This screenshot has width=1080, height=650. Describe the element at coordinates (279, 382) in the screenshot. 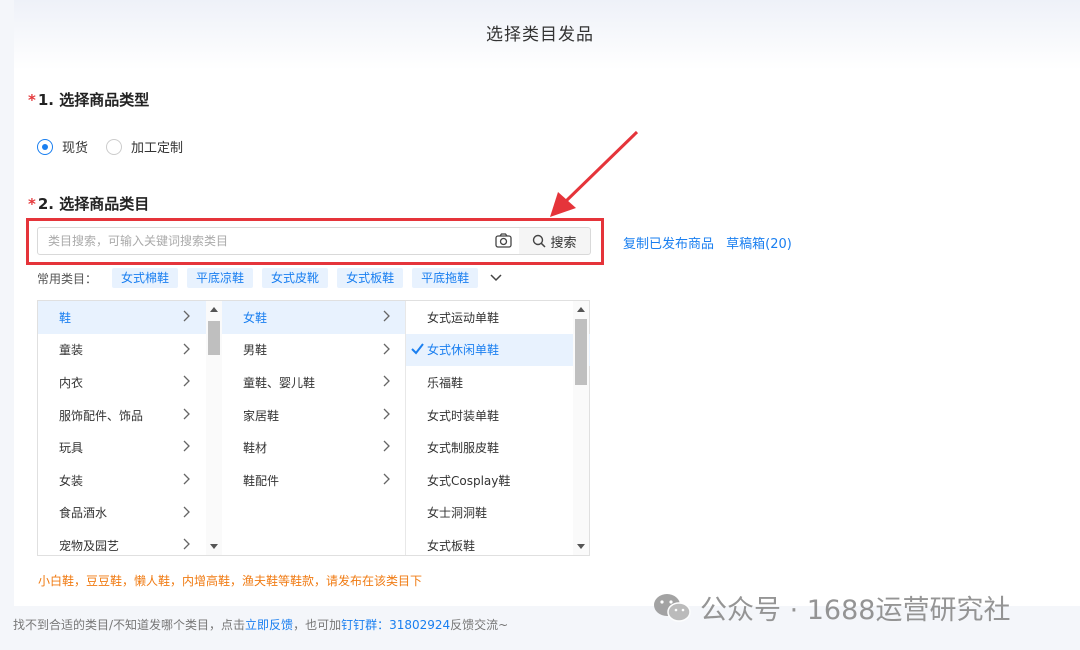

I see `category-label: 童鞋、婴儿鞋` at that location.